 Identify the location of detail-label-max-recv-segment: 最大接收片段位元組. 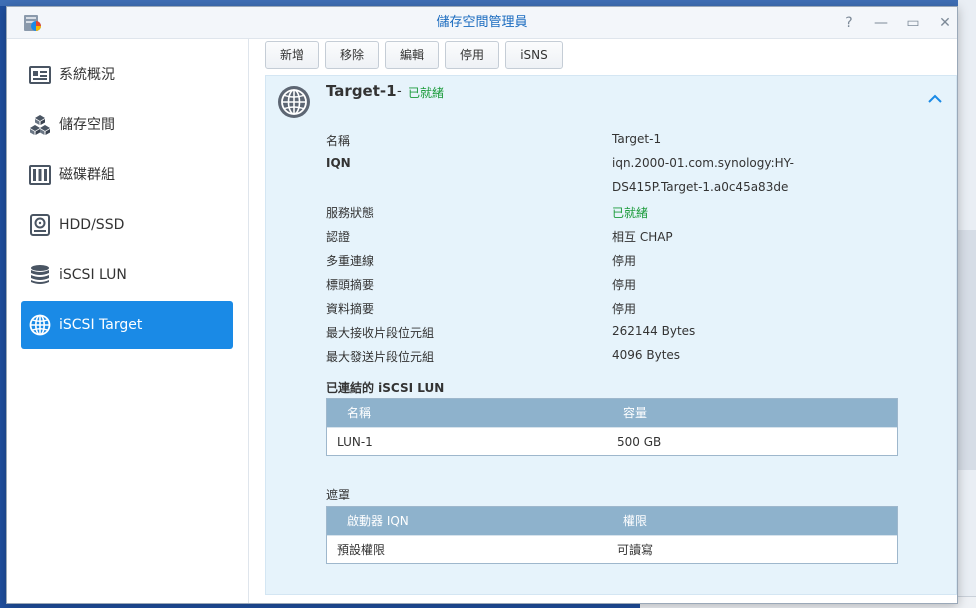
(380, 333).